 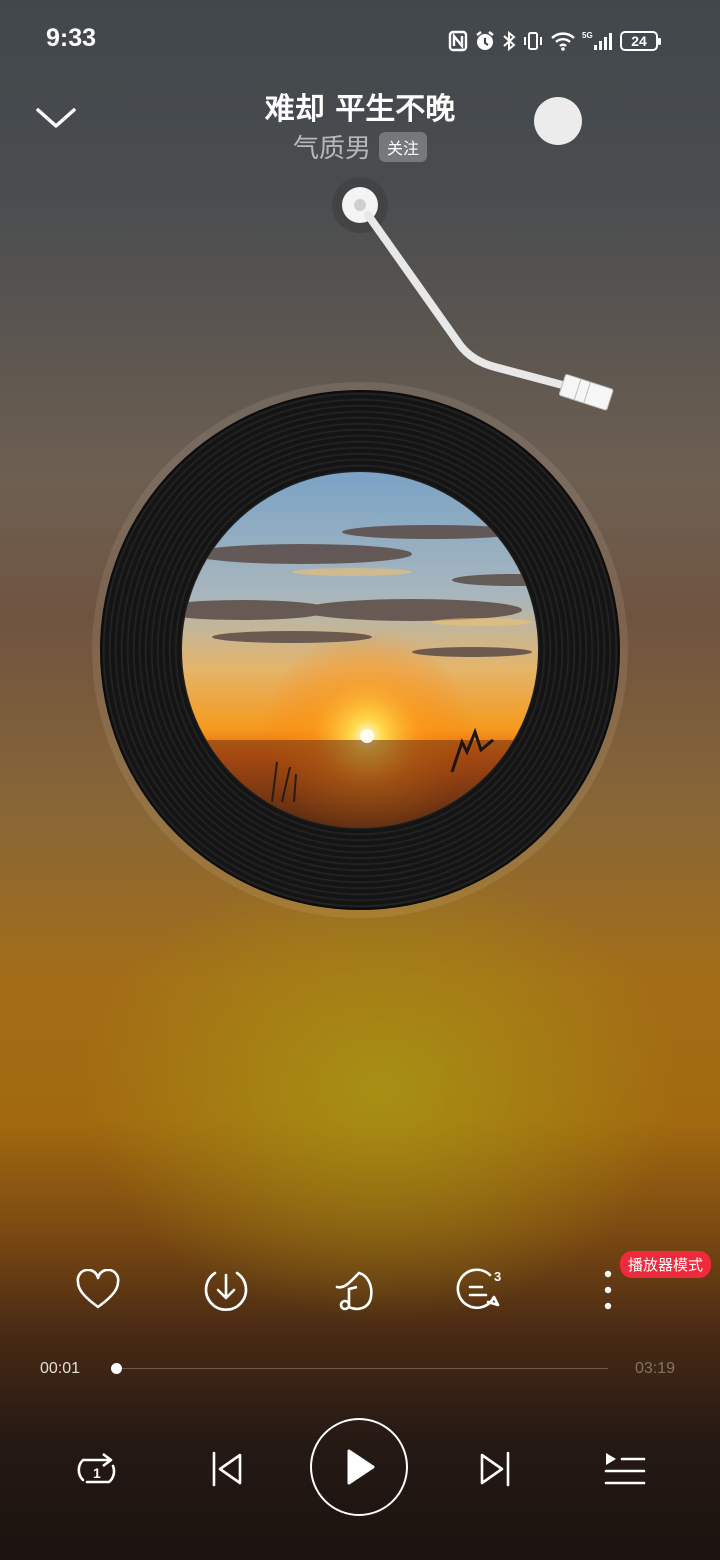 I want to click on bluetooth-icon, so click(x=509, y=41).